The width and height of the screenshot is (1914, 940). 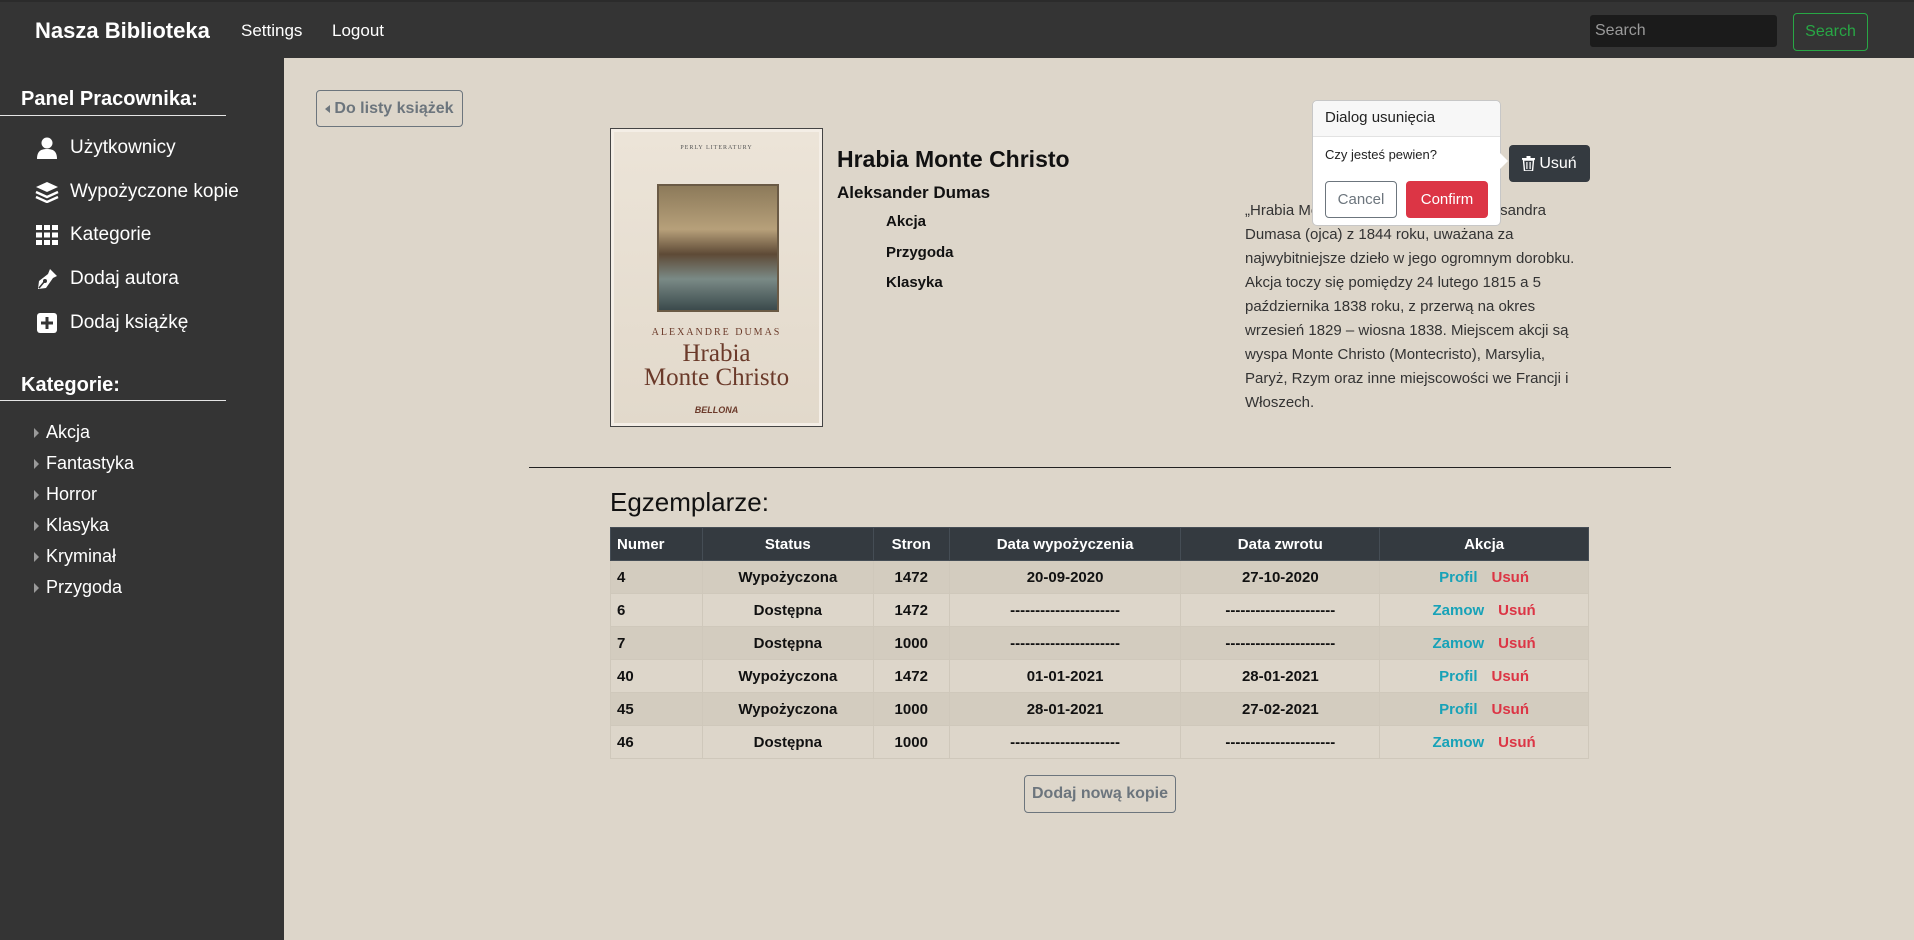 I want to click on back-to-books-button: Do listy książek, so click(x=389, y=108).